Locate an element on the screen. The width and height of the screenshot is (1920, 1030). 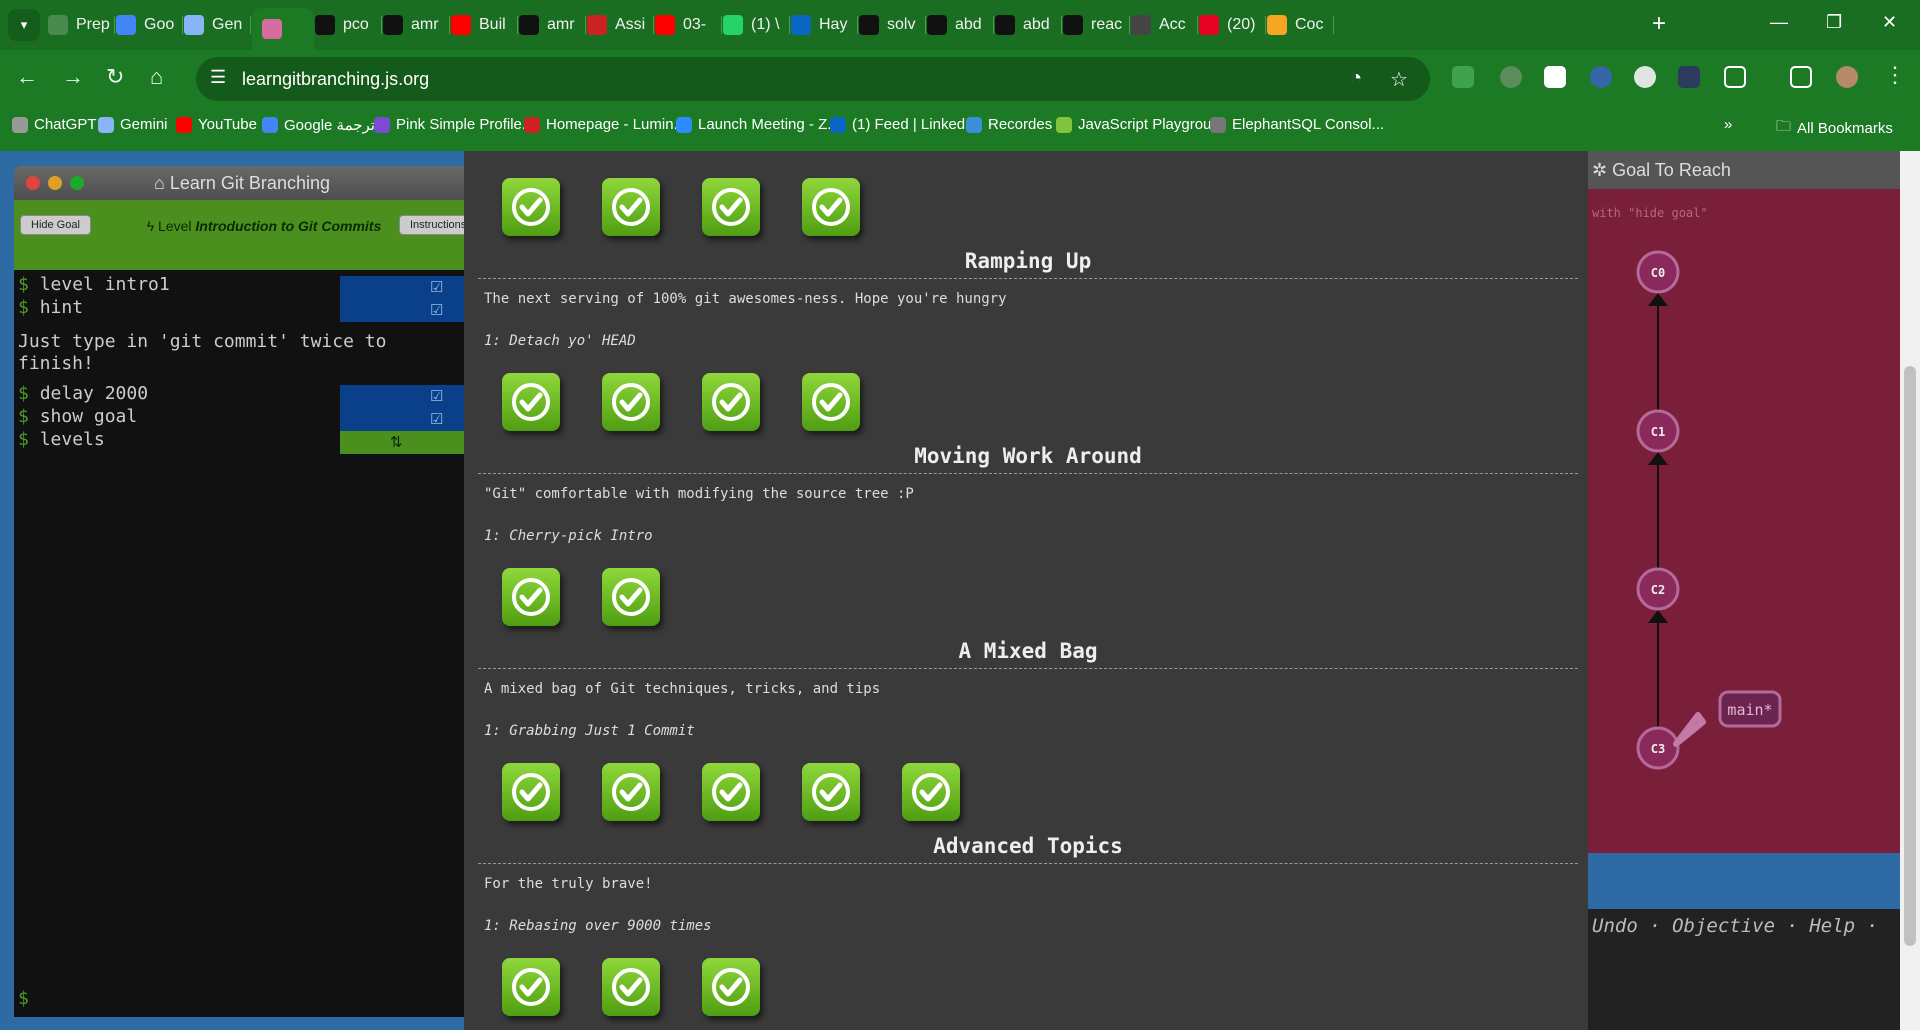
back-icon: ← is located at coordinates (27, 77).